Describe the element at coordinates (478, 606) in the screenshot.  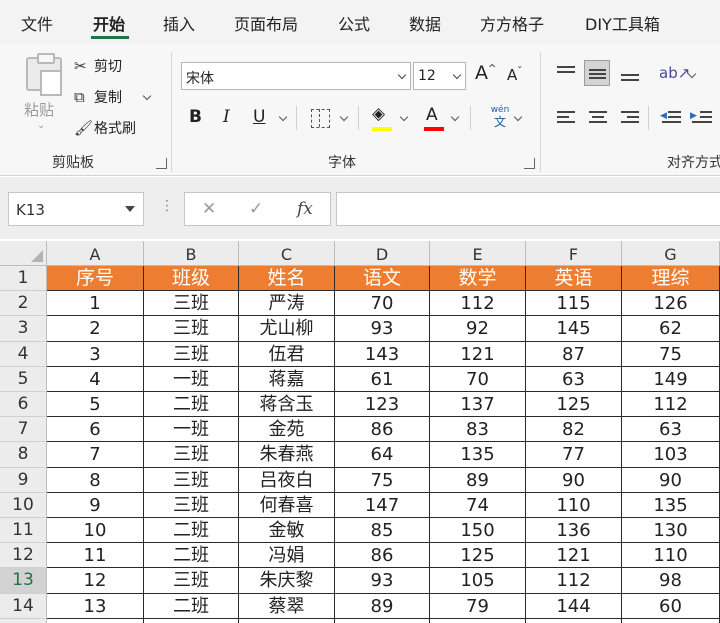
I see `table-cell: 79` at that location.